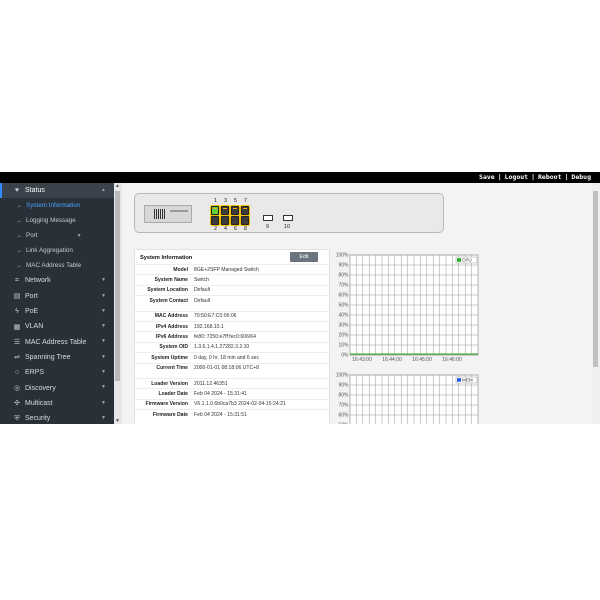 This screenshot has width=600, height=600. What do you see at coordinates (168, 214) in the screenshot?
I see `switch-chassis-icon` at bounding box center [168, 214].